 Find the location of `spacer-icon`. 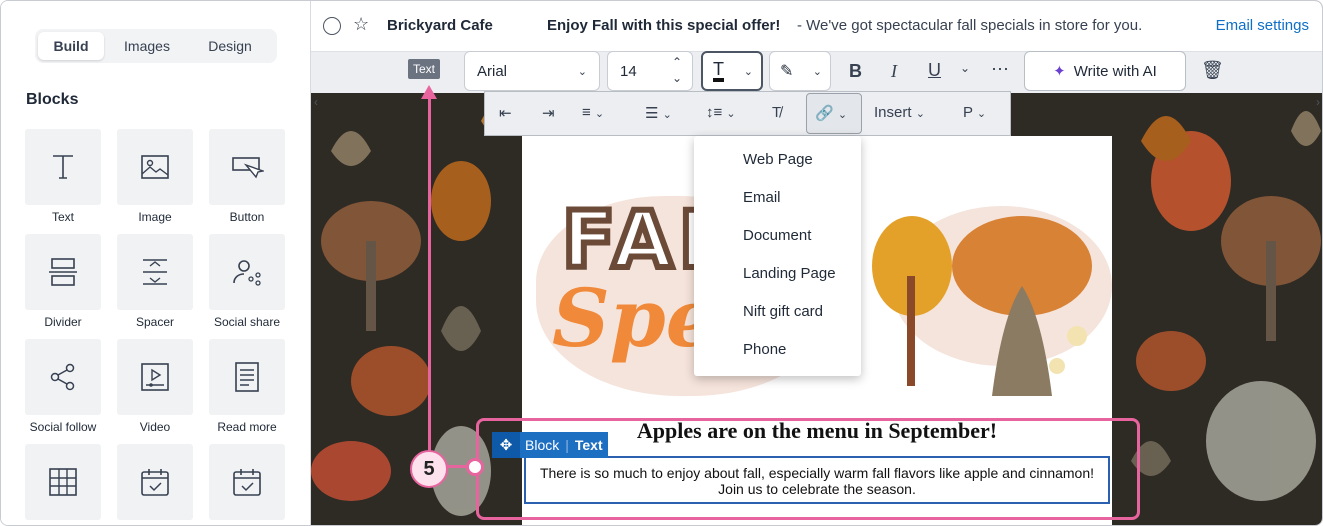

spacer-icon is located at coordinates (155, 272).